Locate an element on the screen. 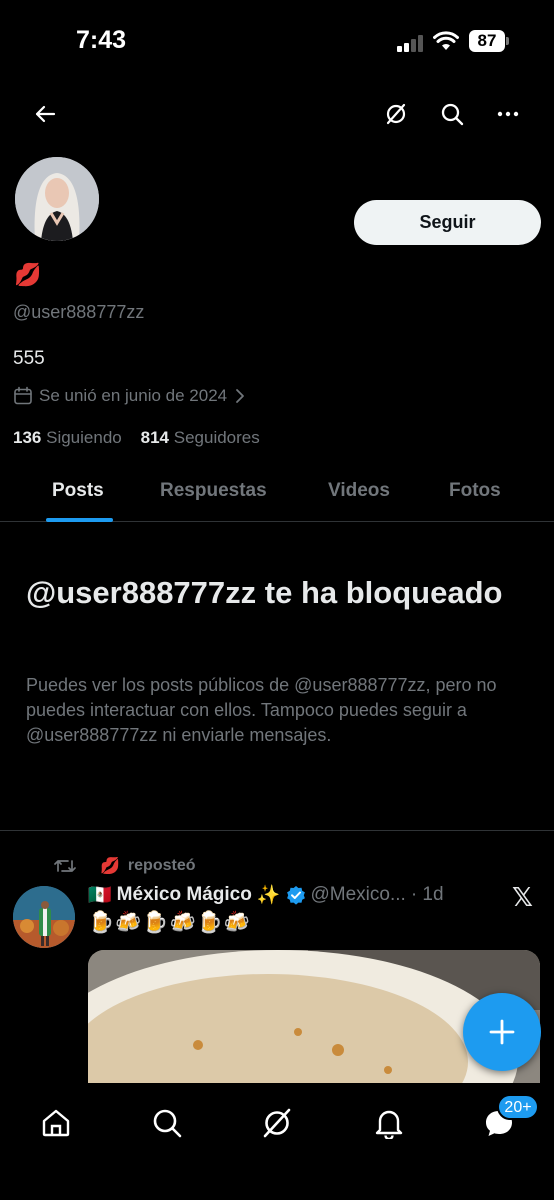  bottom-navigation is located at coordinates (277, 1141).